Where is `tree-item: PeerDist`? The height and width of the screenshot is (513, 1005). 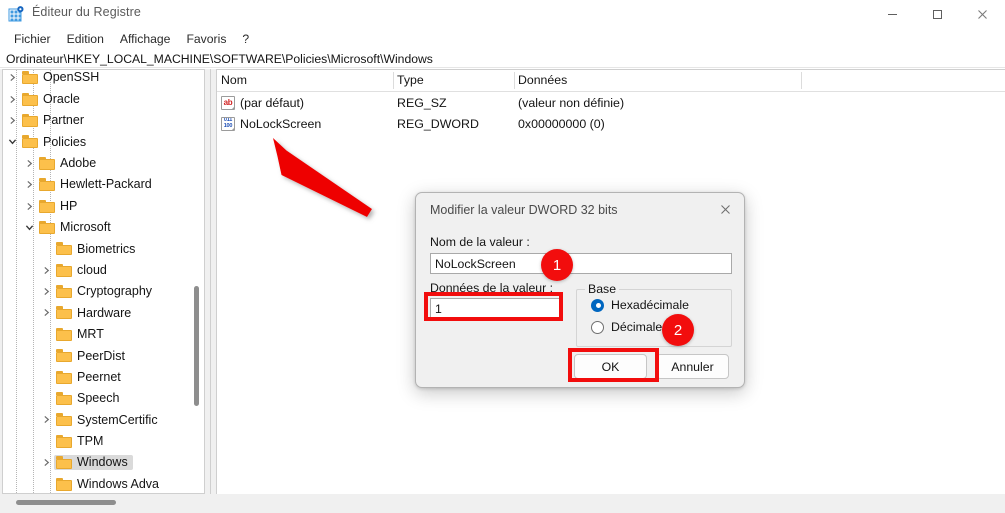 tree-item: PeerDist is located at coordinates (96, 355).